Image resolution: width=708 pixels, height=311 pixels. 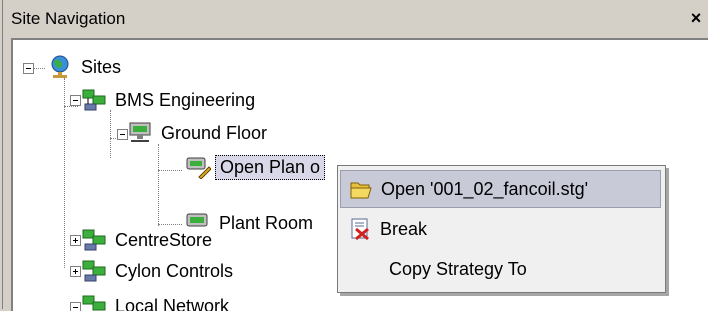 I want to click on tree-node-open-plan: Open Plan o, so click(x=255, y=167).